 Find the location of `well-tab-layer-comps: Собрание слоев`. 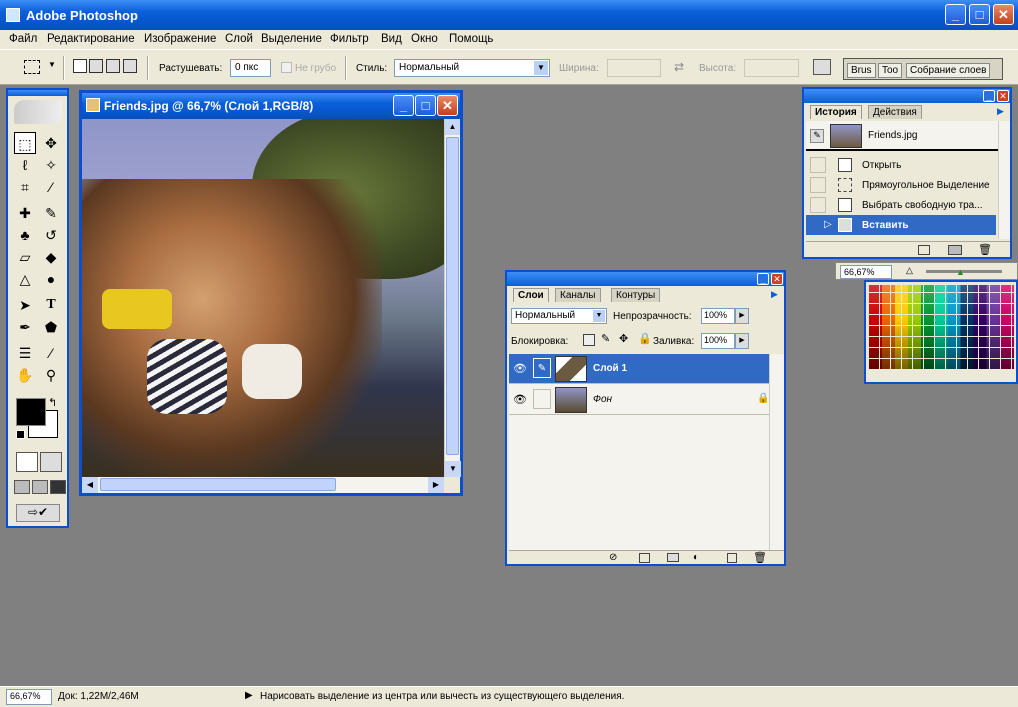

well-tab-layer-comps: Собрание слоев is located at coordinates (948, 70).